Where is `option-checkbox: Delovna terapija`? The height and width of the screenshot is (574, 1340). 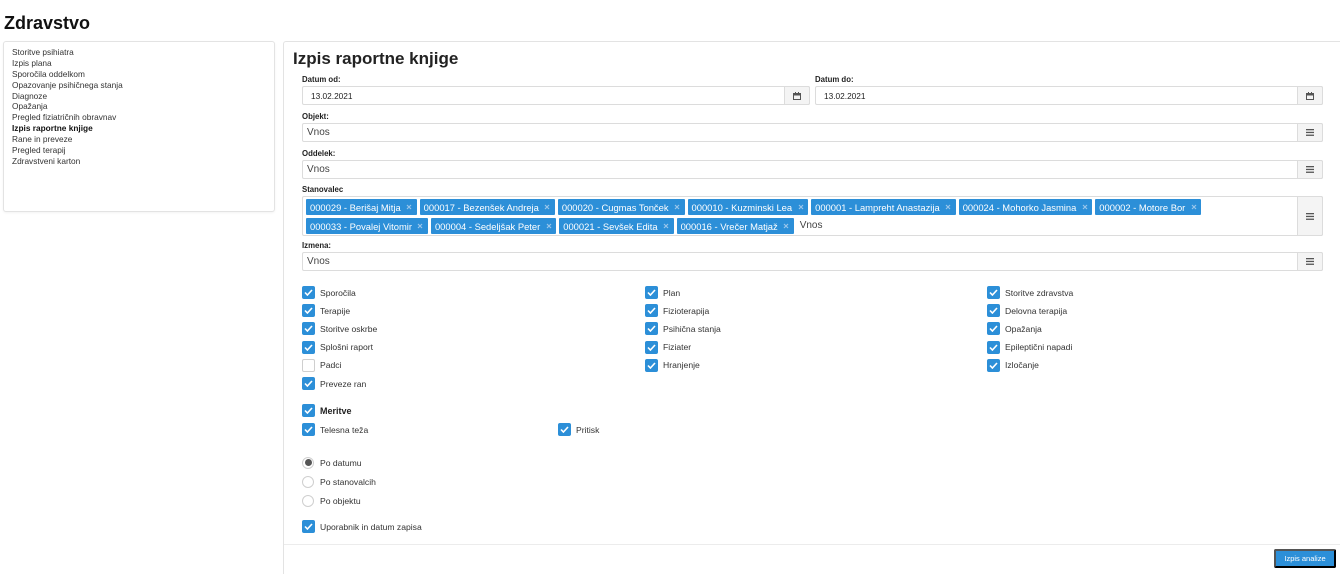
option-checkbox: Delovna terapija is located at coordinates (1027, 311).